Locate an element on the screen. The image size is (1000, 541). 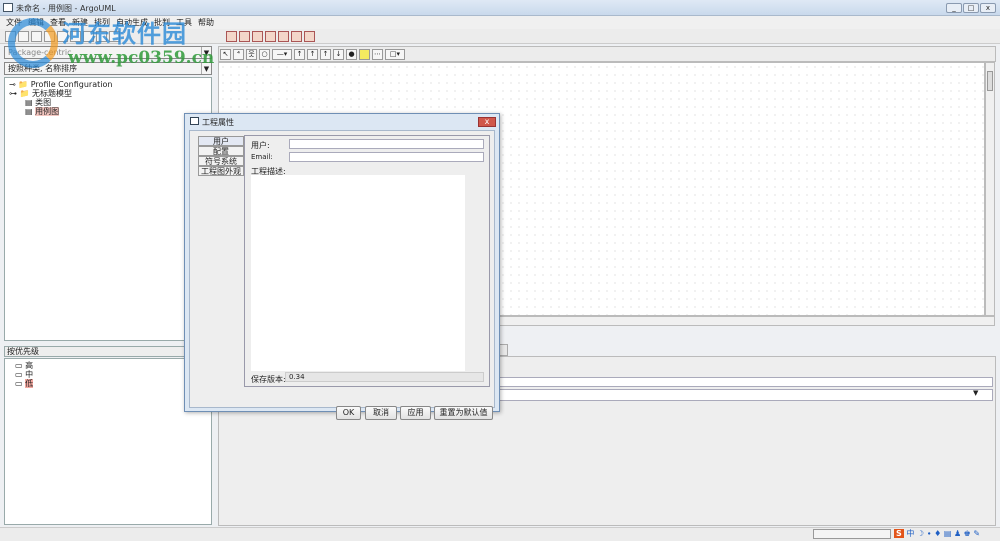
shape-icon: □▾ is located at coordinates (395, 54).